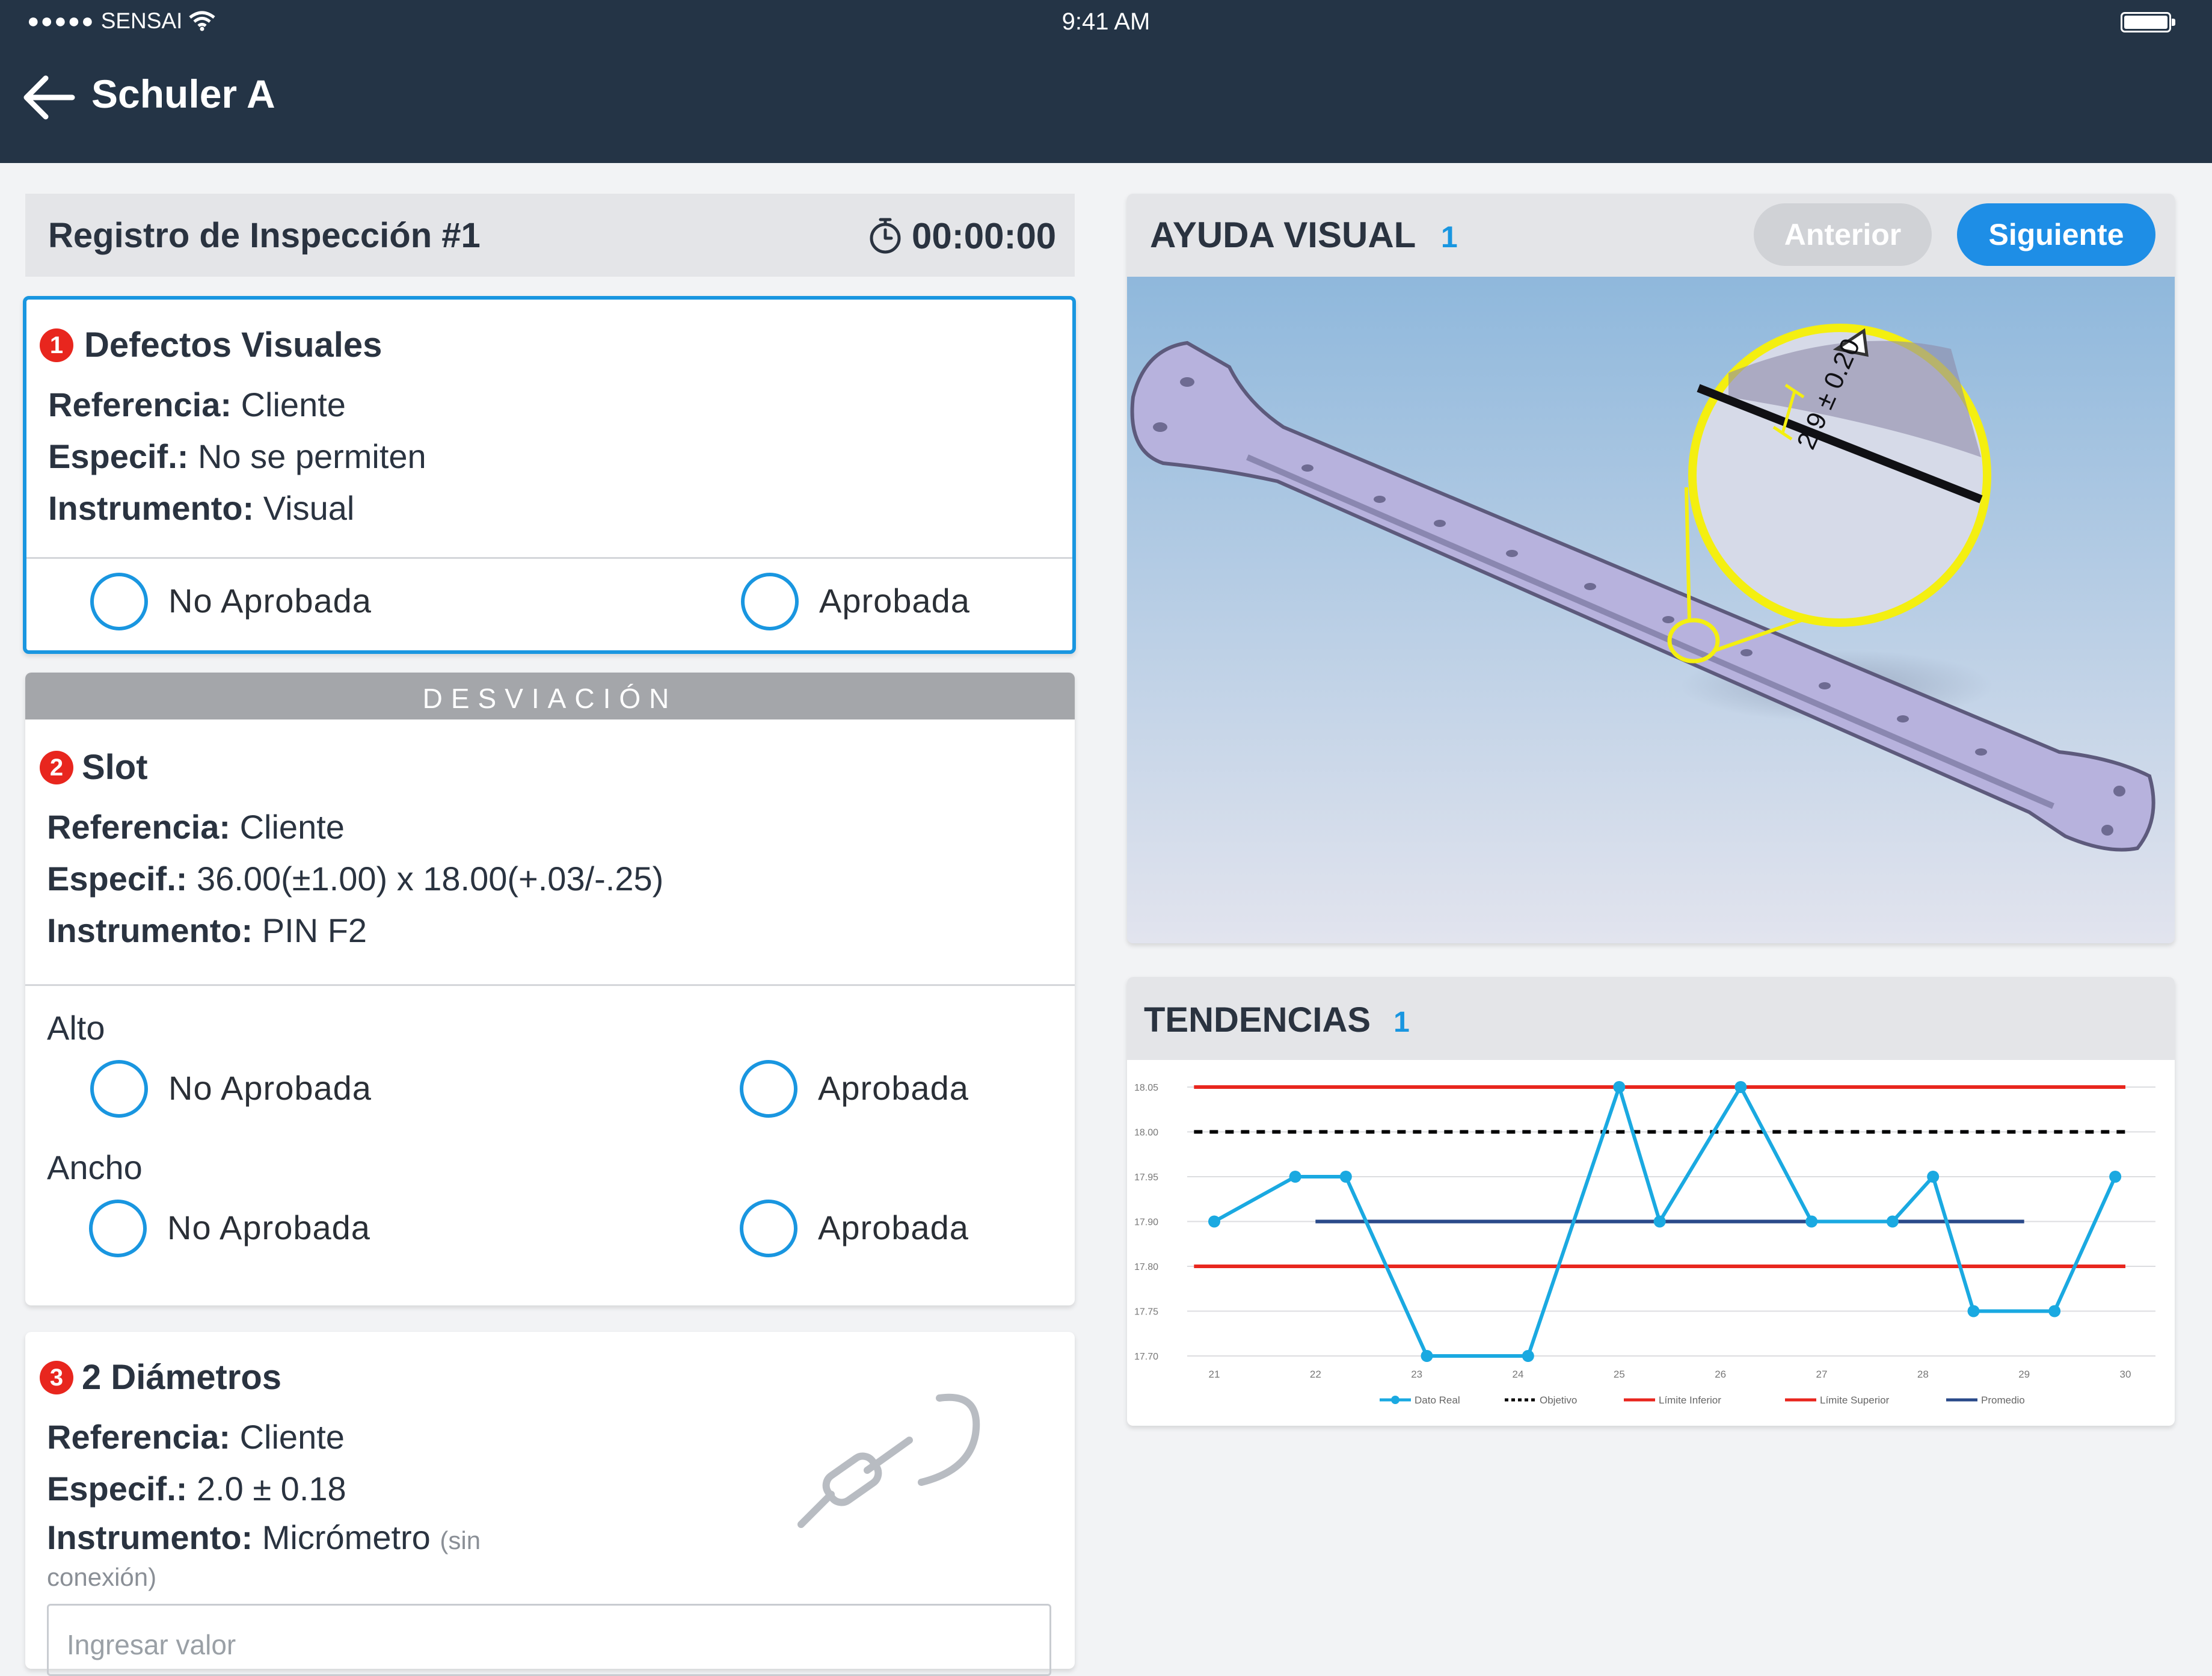  I want to click on x-tick-label: 26, so click(1721, 1374).